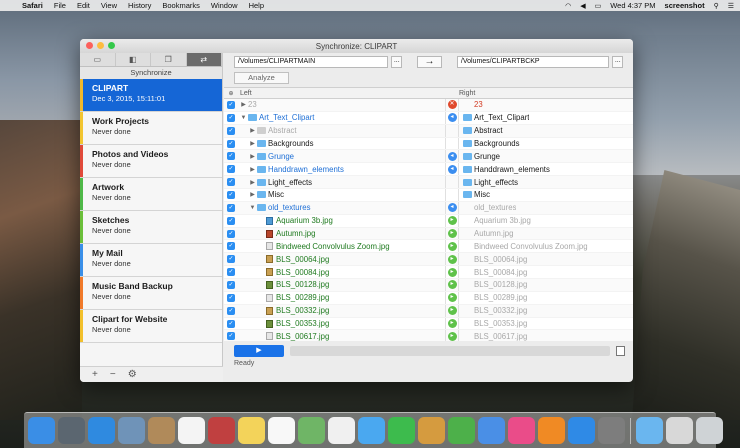  Describe the element at coordinates (428, 285) in the screenshot. I see `comparison-row: ✓ BLS_00128.jpg ▸ BLS_00128.jpg` at that location.